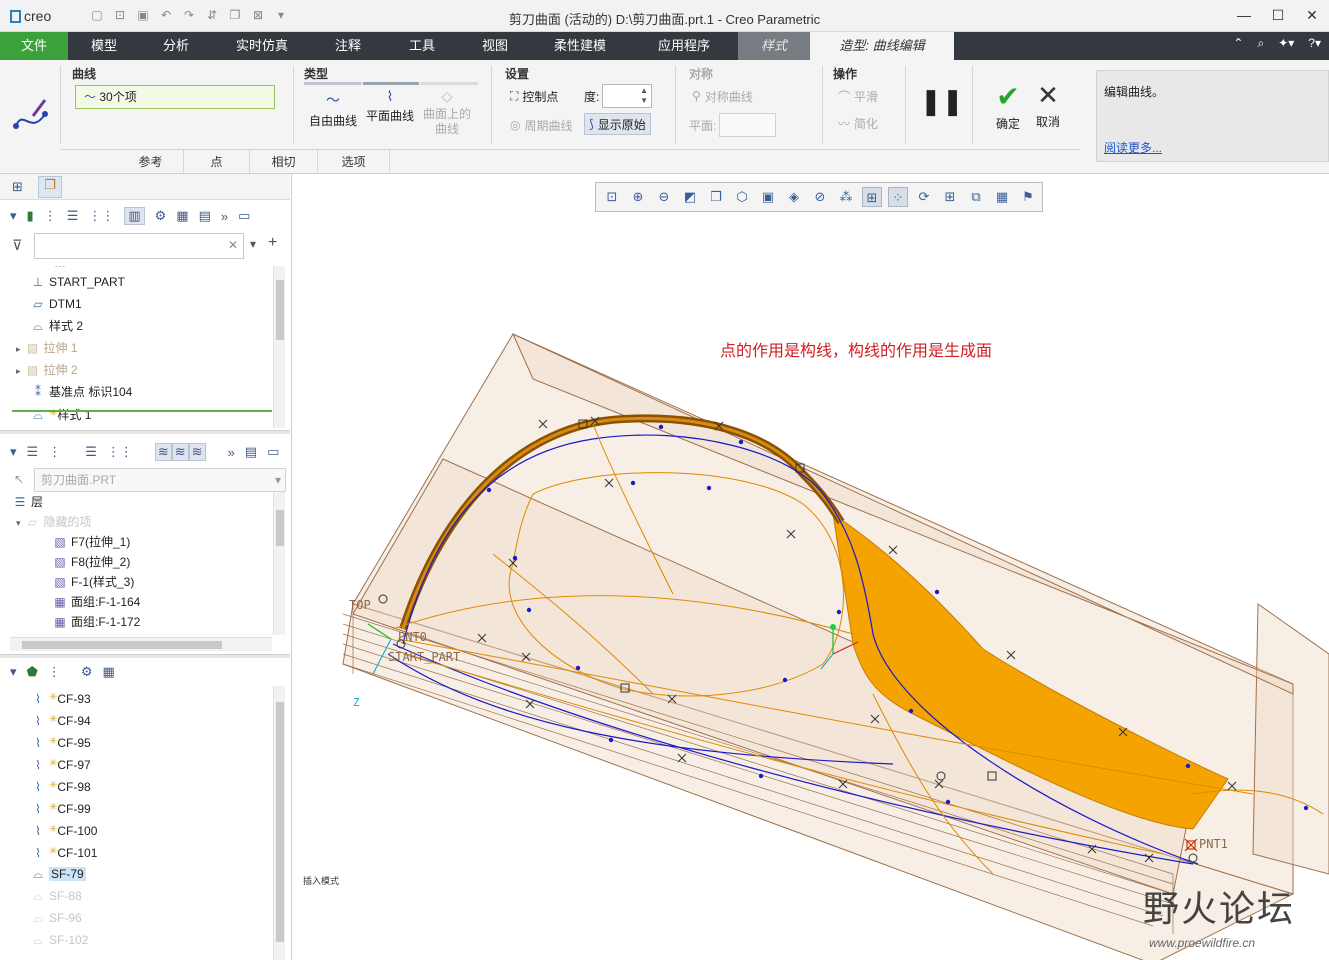 The height and width of the screenshot is (960, 1329). What do you see at coordinates (617, 124) in the screenshot?
I see `show-original-toggle: ⟆ 显示原始` at bounding box center [617, 124].